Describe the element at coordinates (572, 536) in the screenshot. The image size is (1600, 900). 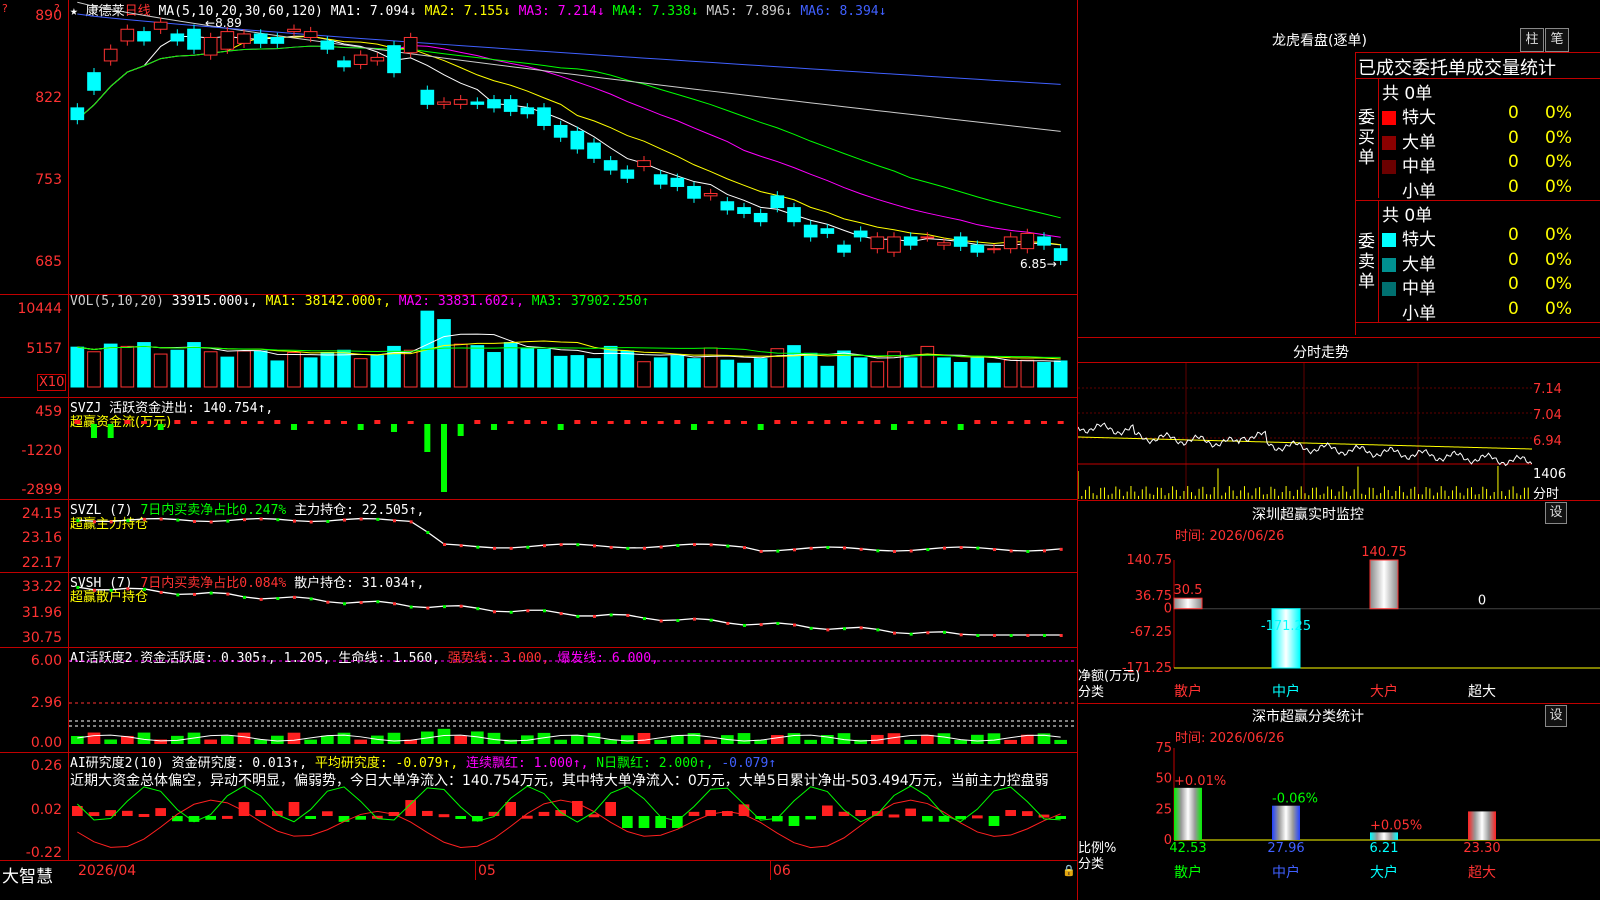
I see `svzl-chart` at that location.